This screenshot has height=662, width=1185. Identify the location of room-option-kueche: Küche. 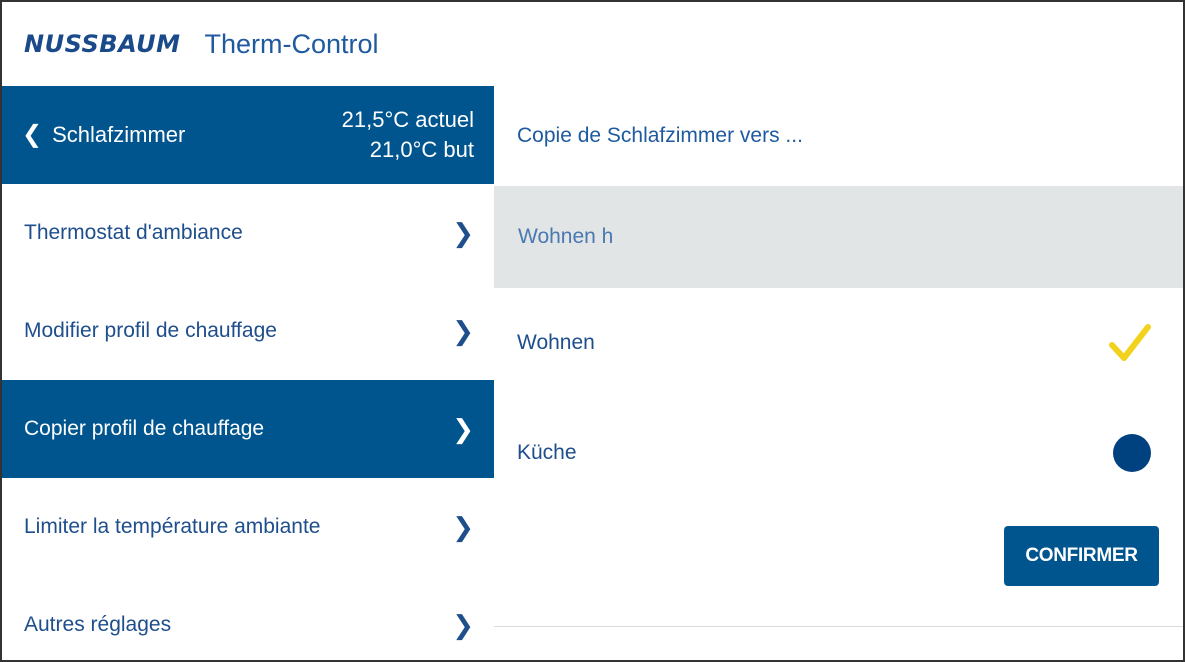
(838, 453).